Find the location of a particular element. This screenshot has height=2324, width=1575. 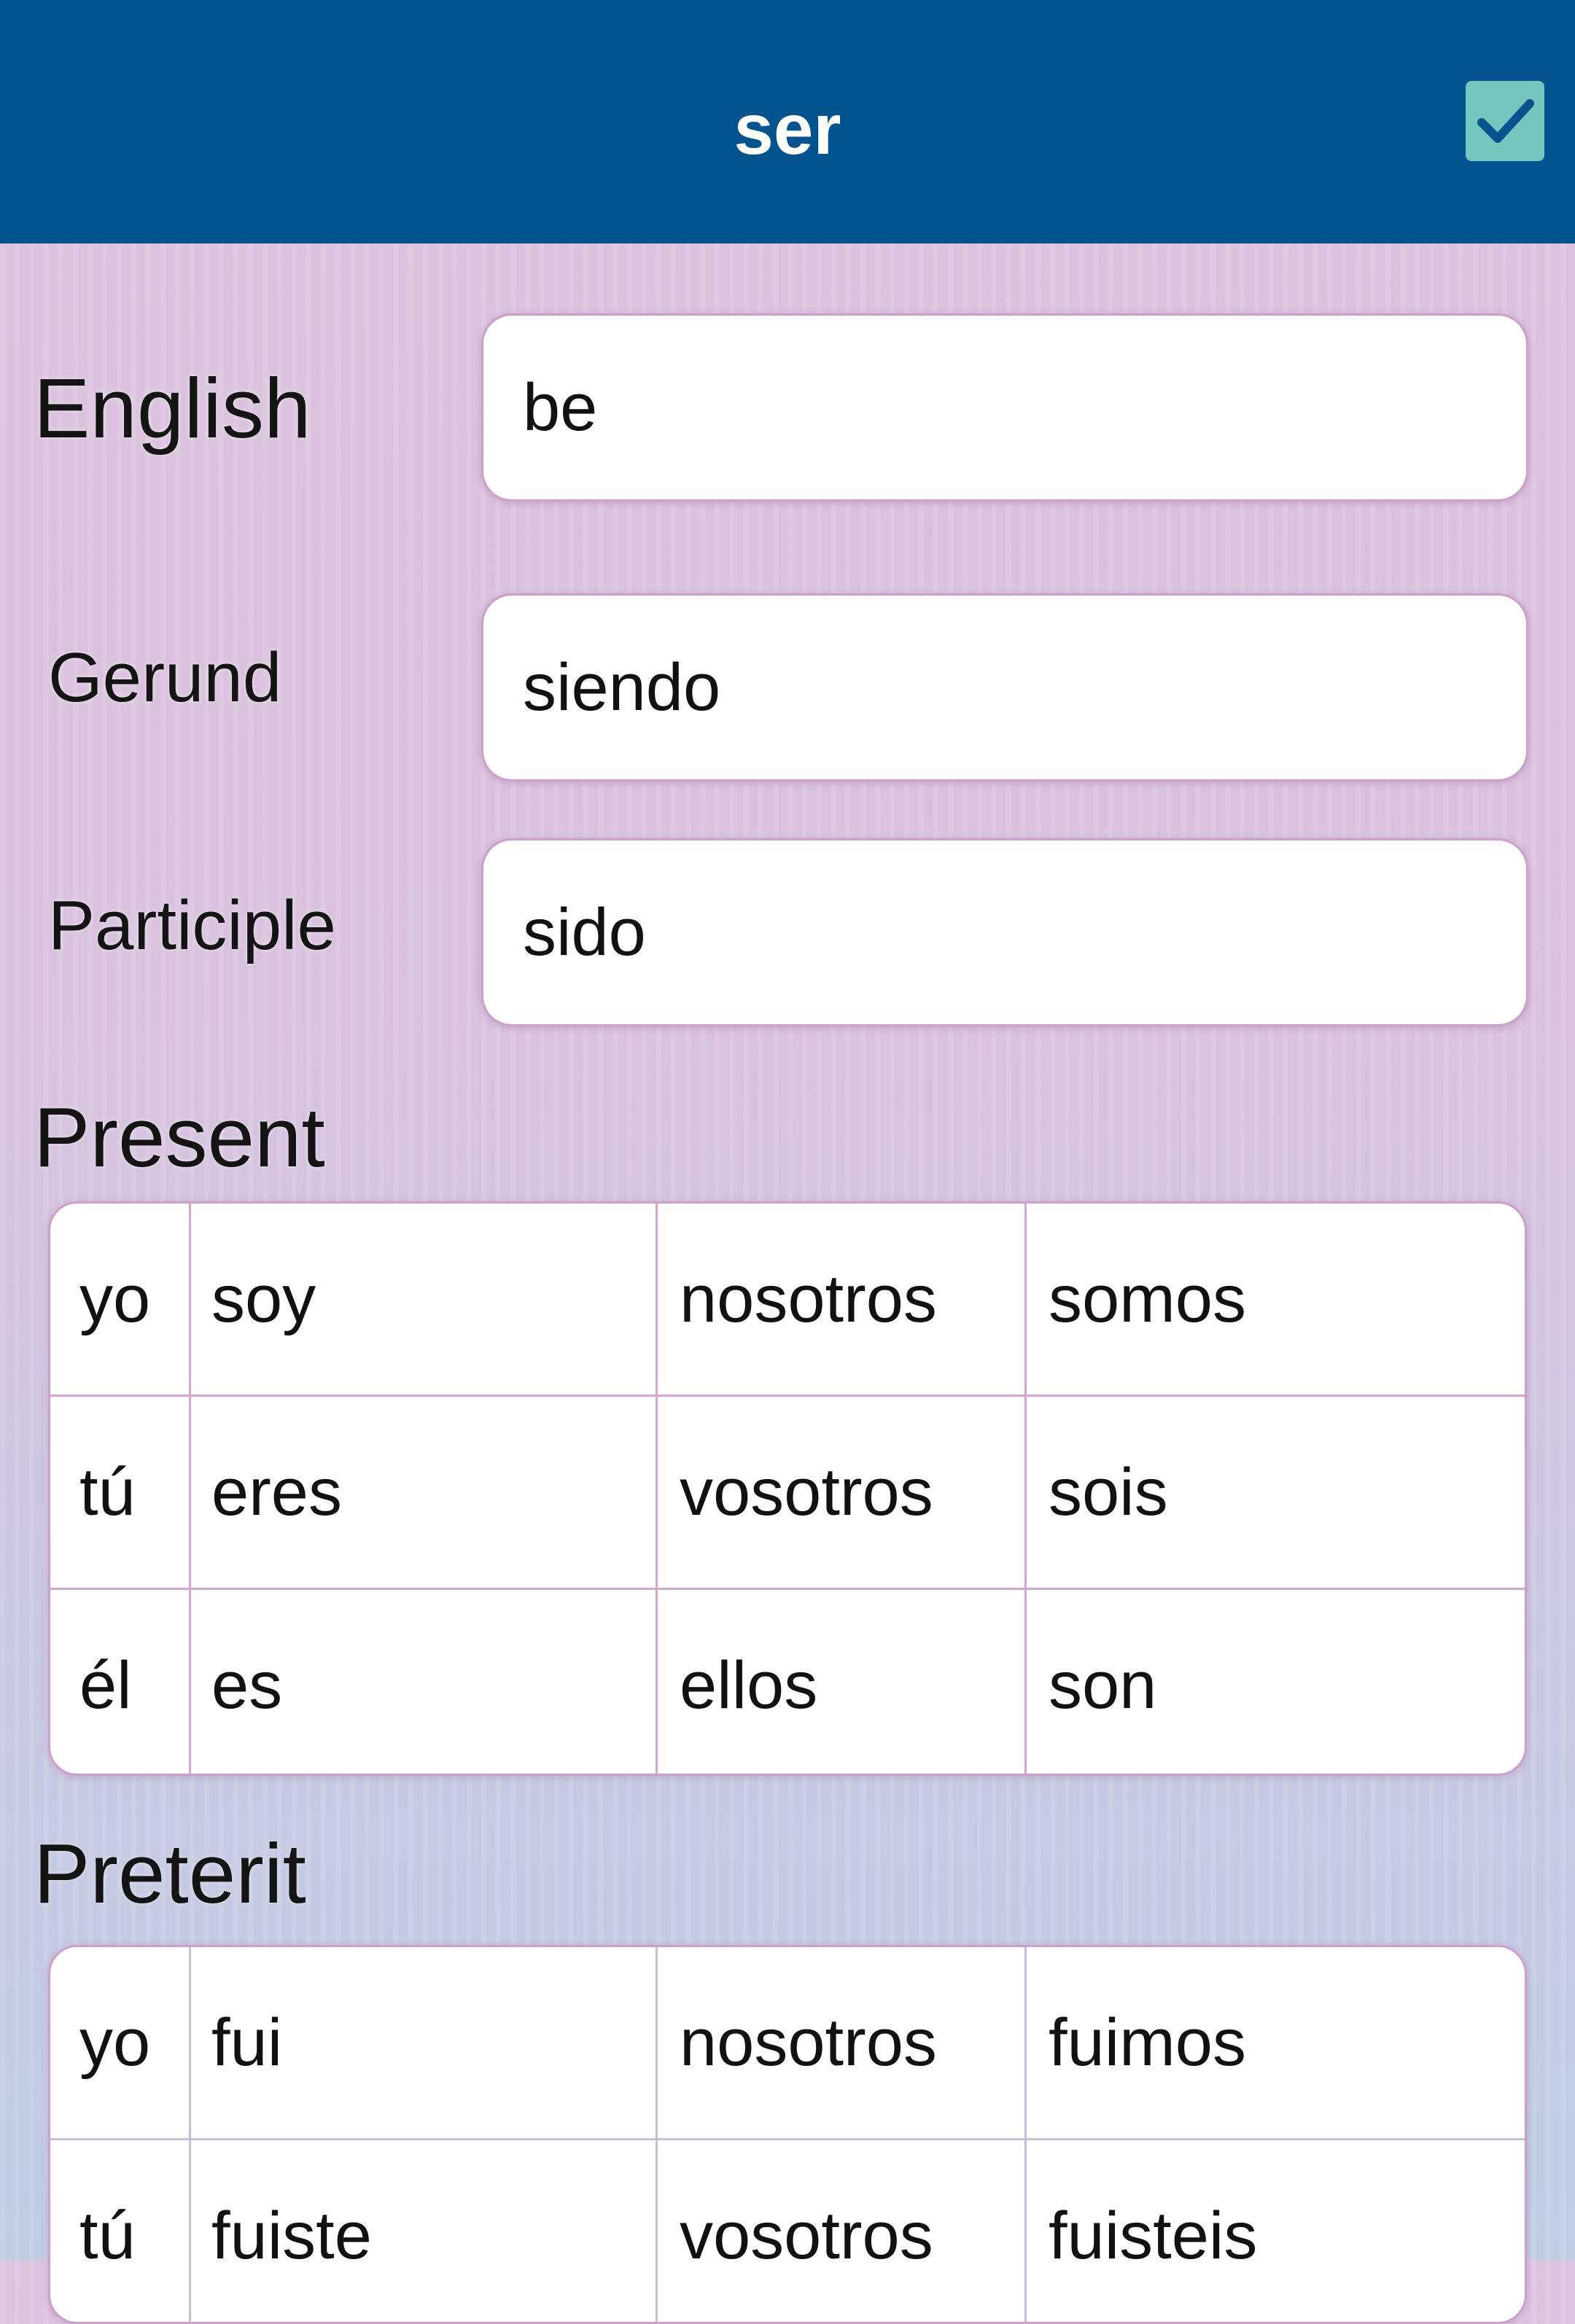

preterit-section-title: Preterit is located at coordinates (170, 1873).